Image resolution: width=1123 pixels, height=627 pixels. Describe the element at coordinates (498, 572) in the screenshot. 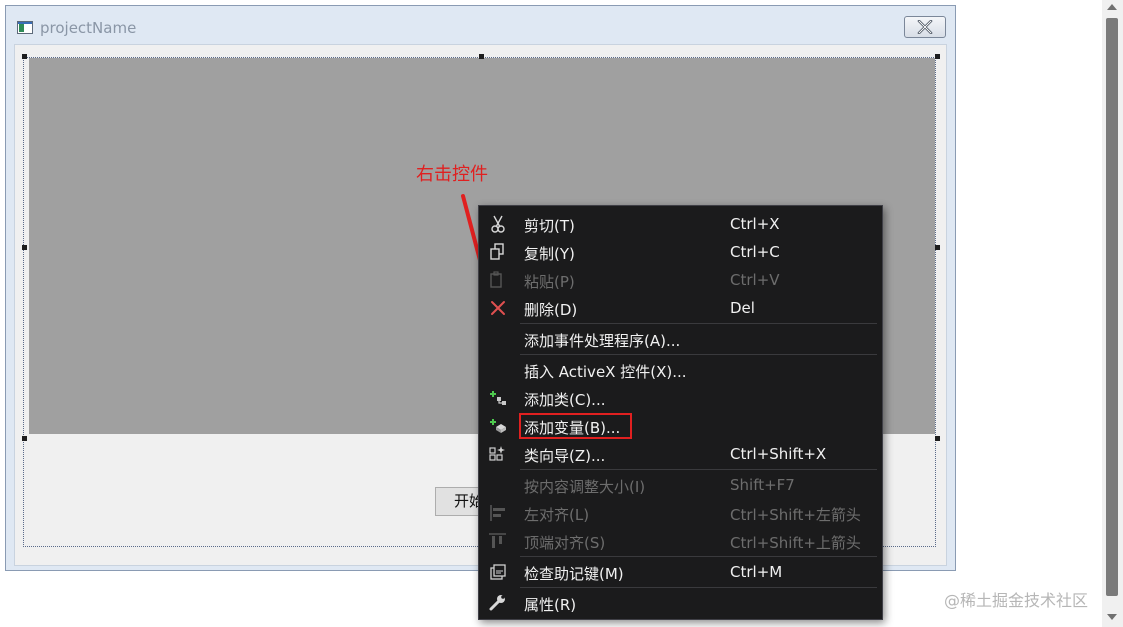

I see `check-mnemonics-icon` at that location.